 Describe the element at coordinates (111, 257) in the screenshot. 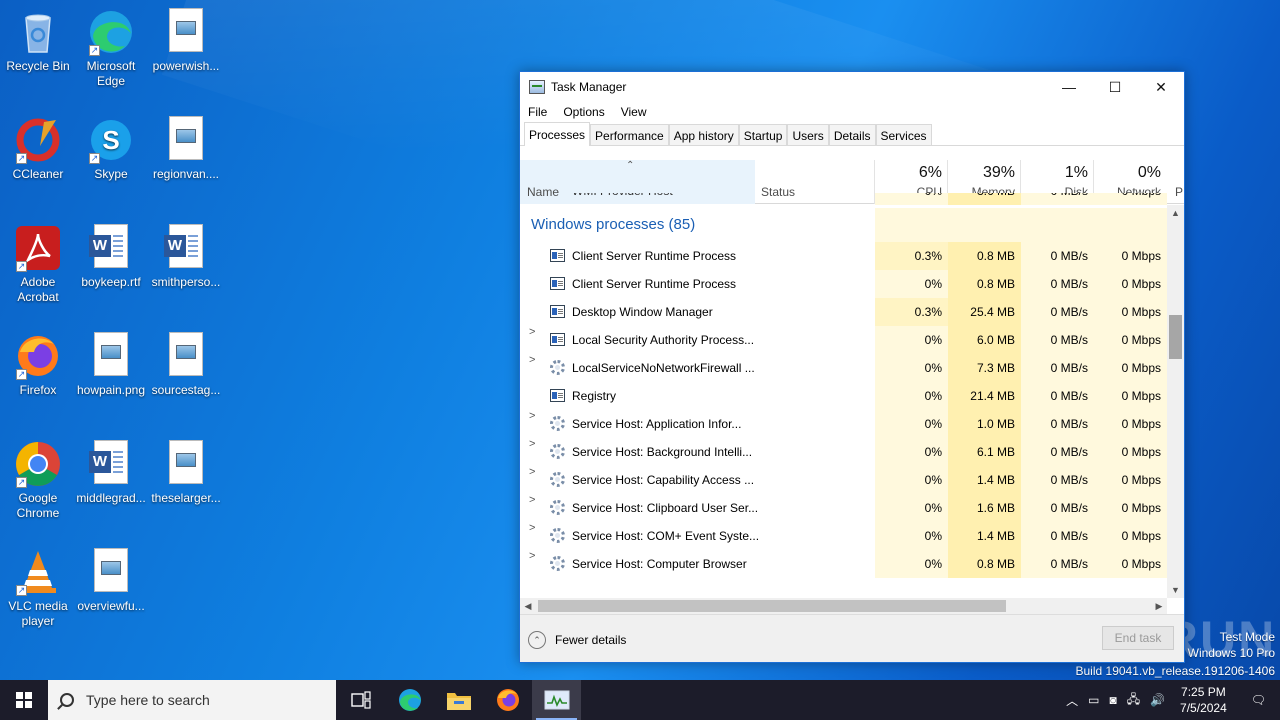

I see `desktop-icon-boykeep-rtf: W boykeep.rtf` at that location.